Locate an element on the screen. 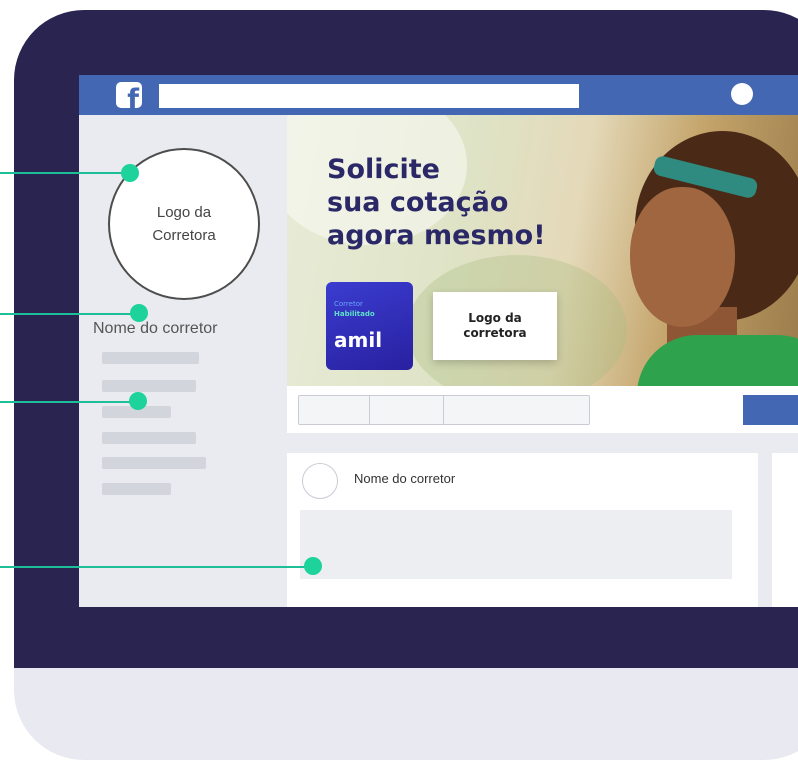 This screenshot has width=798, height=764. broker-logo-box: Logo da corretora is located at coordinates (495, 326).